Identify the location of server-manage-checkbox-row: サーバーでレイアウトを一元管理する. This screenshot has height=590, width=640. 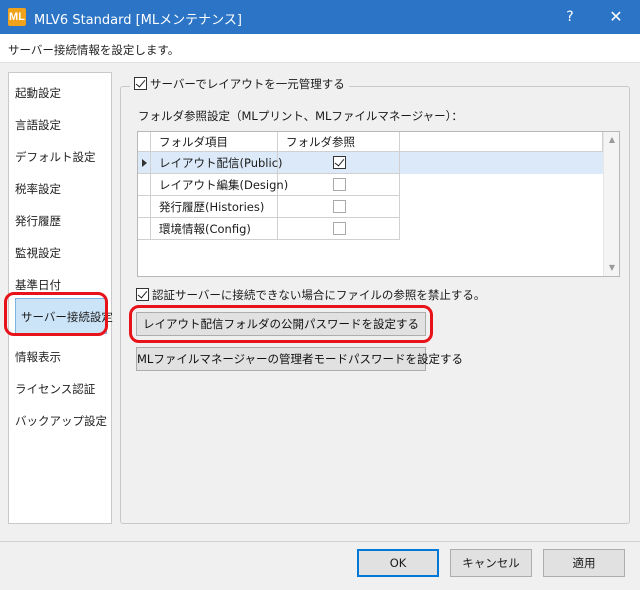
(239, 84).